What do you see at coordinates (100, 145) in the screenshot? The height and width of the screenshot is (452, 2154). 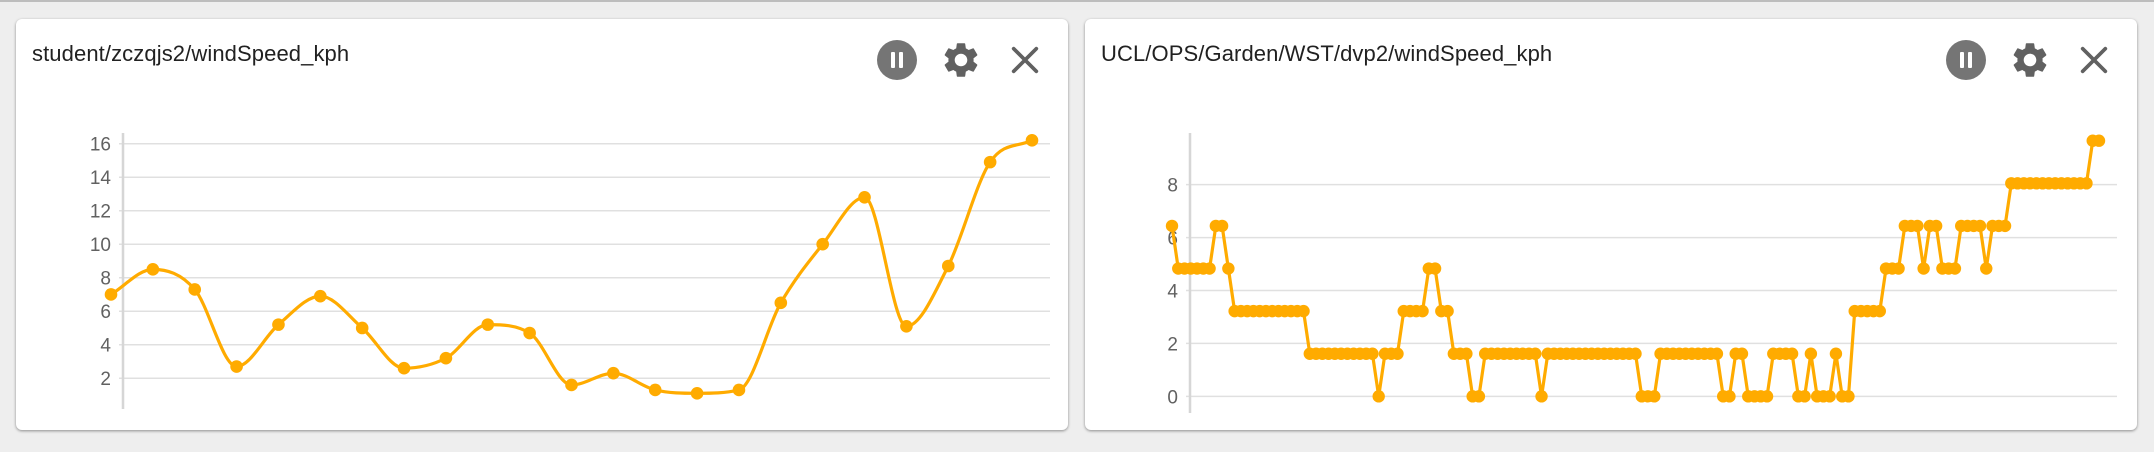 I see `y-tick-label: 16` at bounding box center [100, 145].